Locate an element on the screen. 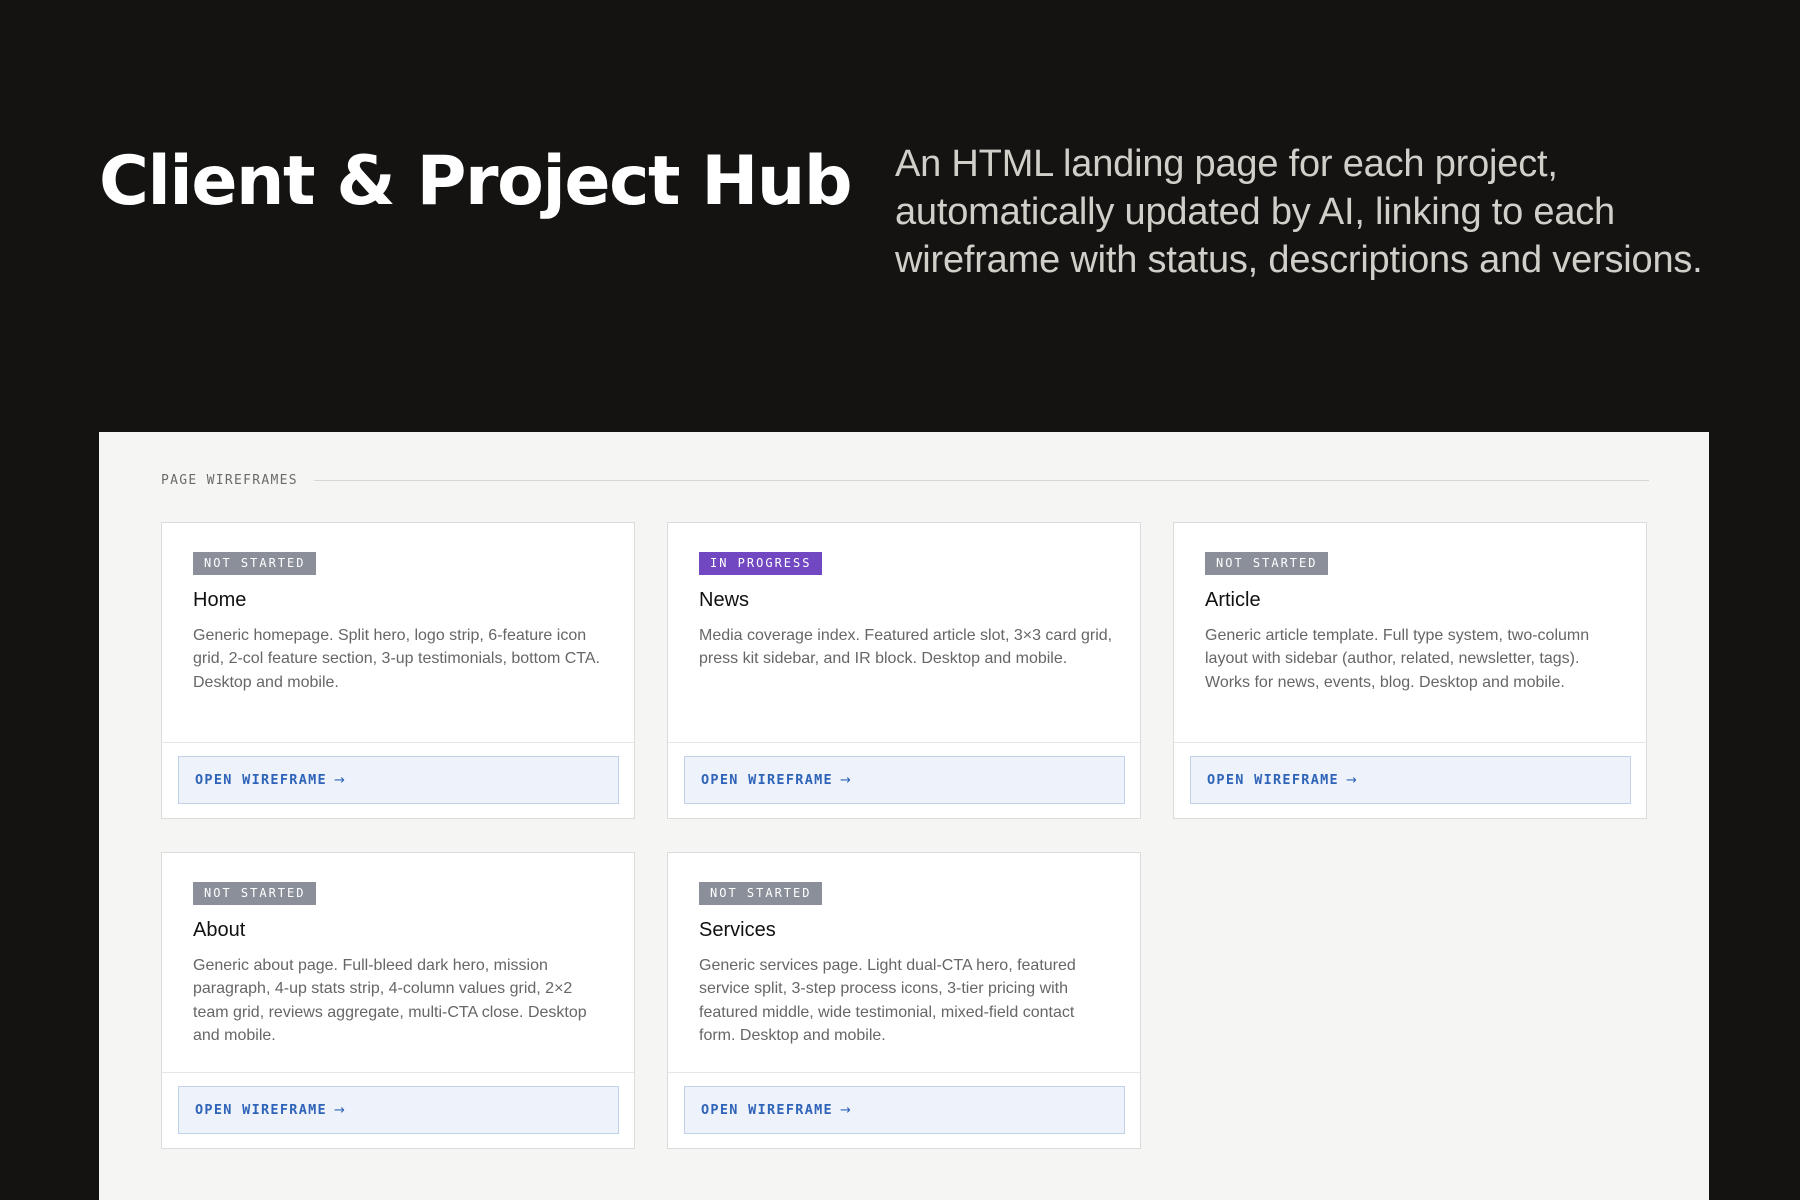 This screenshot has height=1200, width=1800. status-badge: IN PROGRESS is located at coordinates (761, 563).